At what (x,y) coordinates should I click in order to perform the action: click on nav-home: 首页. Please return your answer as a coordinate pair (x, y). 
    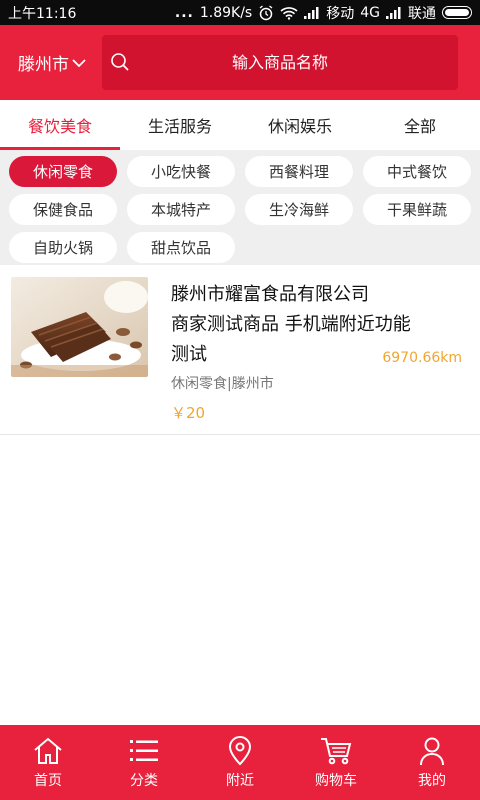
    Looking at the image, I should click on (48, 762).